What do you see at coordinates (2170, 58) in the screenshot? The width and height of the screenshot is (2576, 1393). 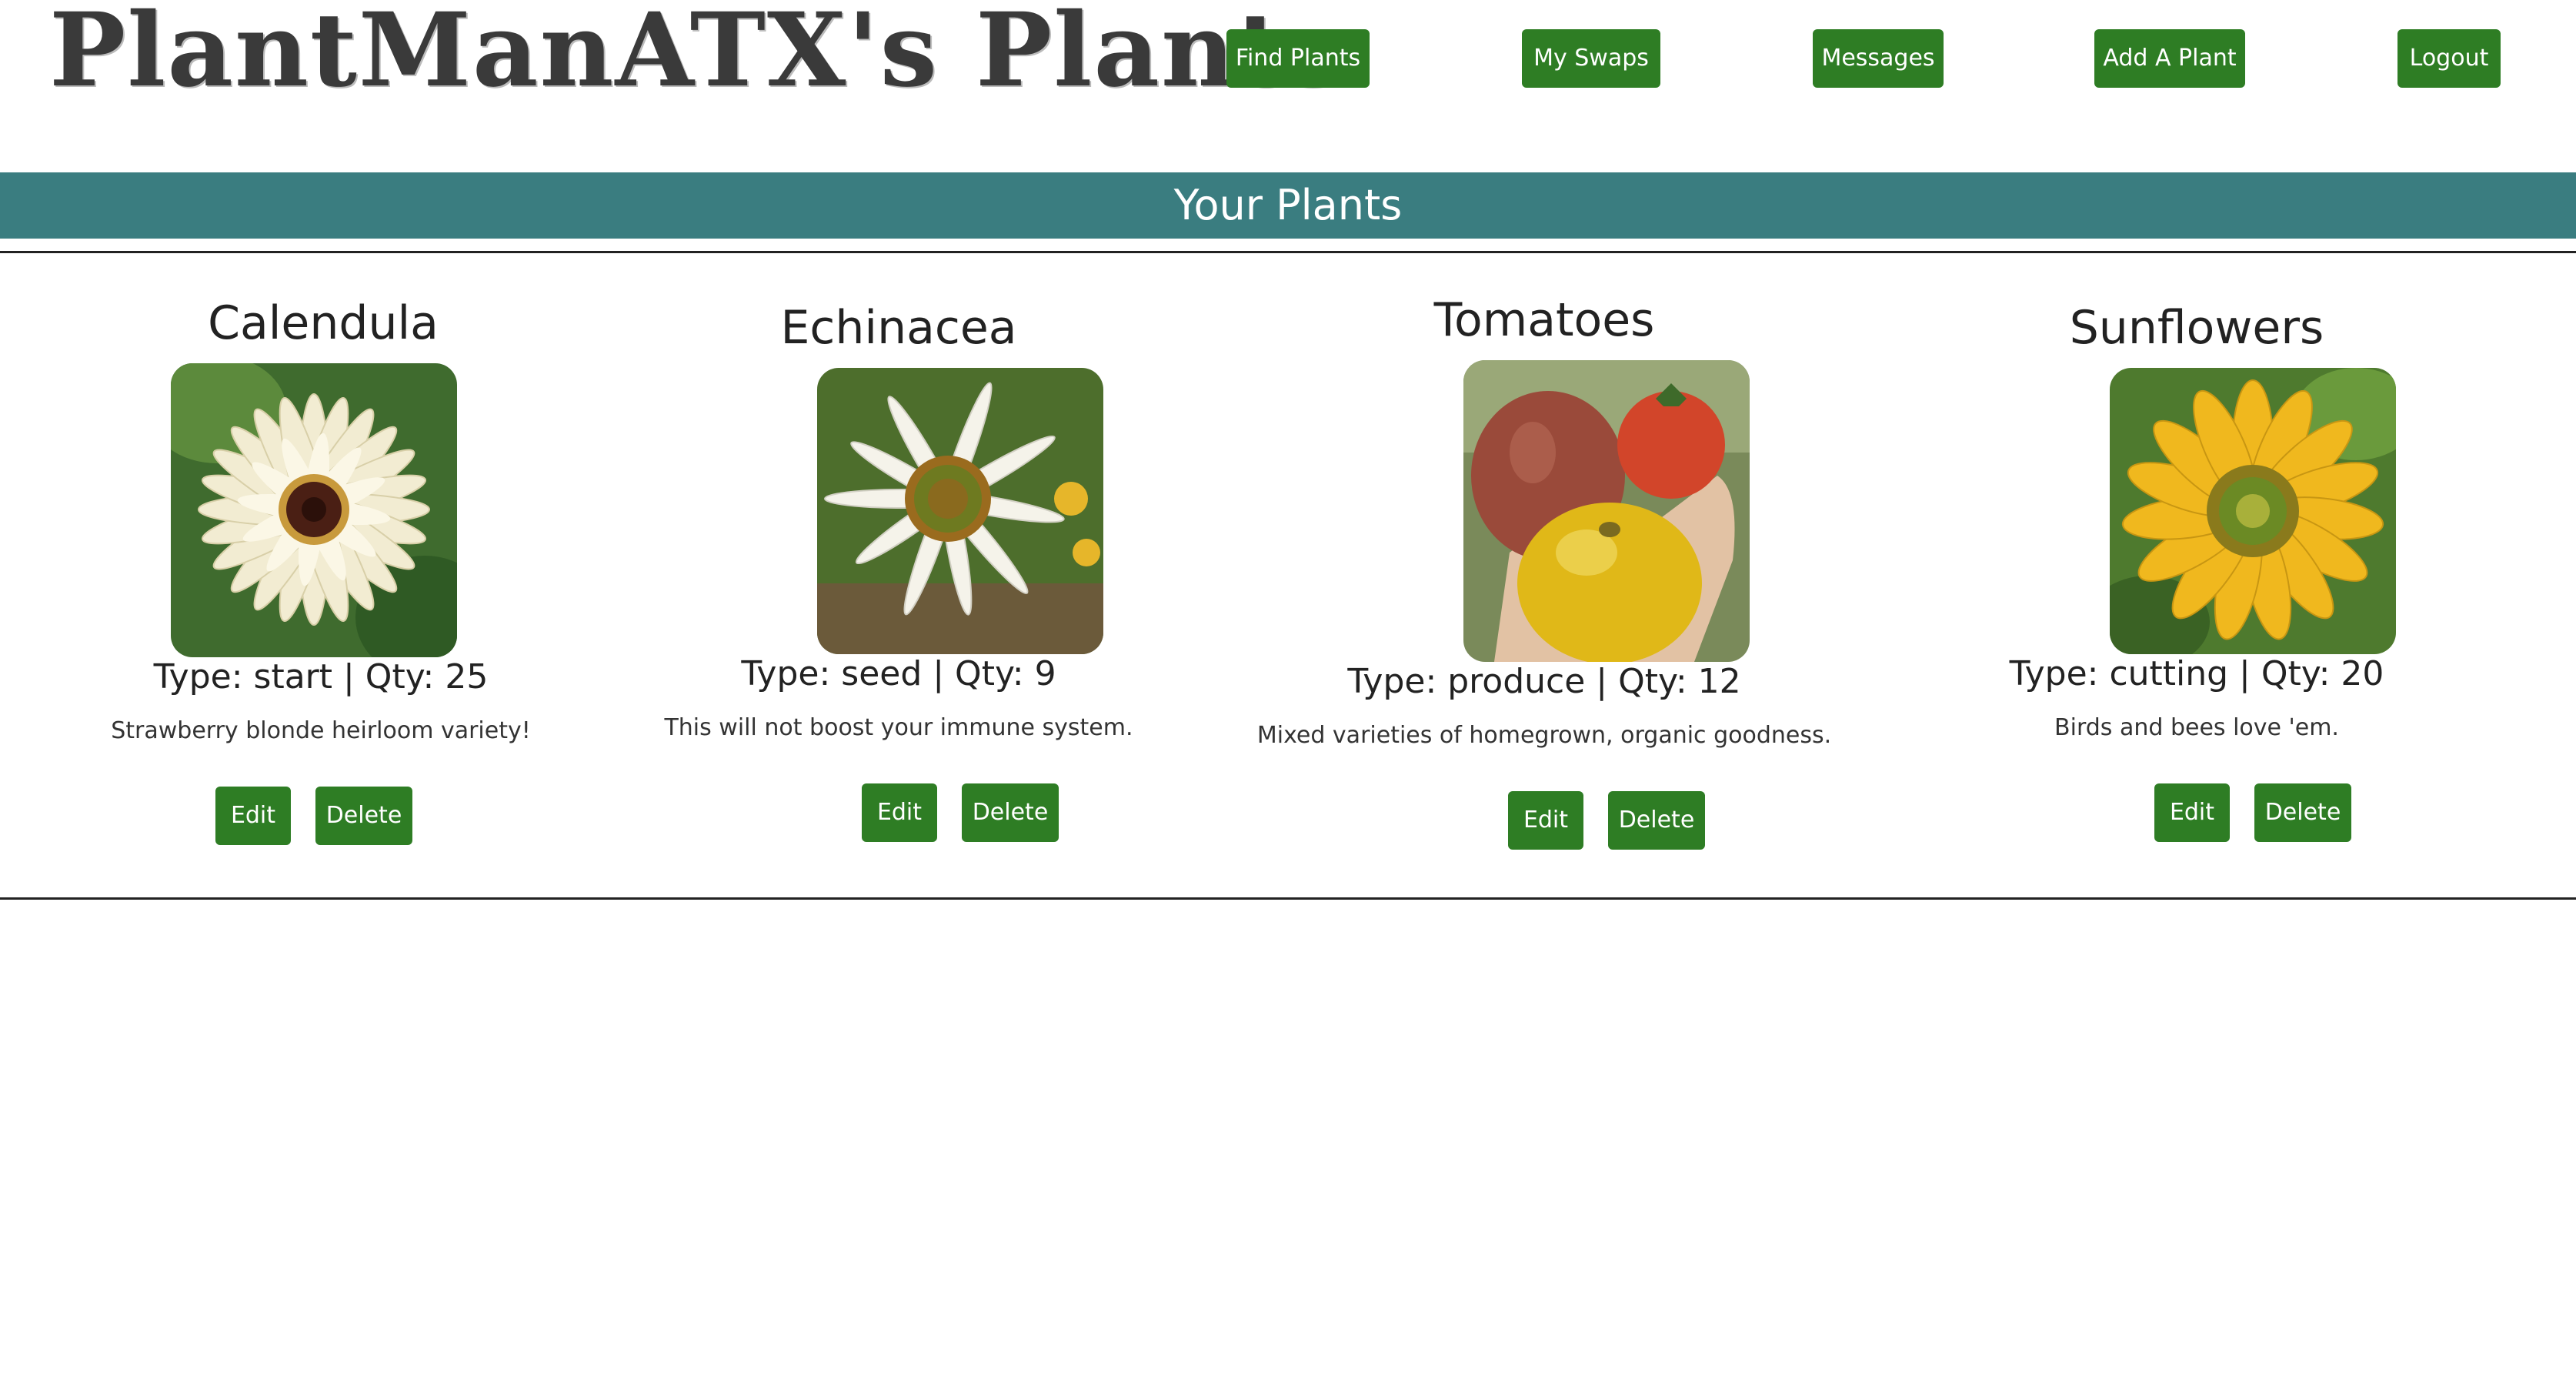 I see `add-a-plant-button: Add A Plant` at bounding box center [2170, 58].